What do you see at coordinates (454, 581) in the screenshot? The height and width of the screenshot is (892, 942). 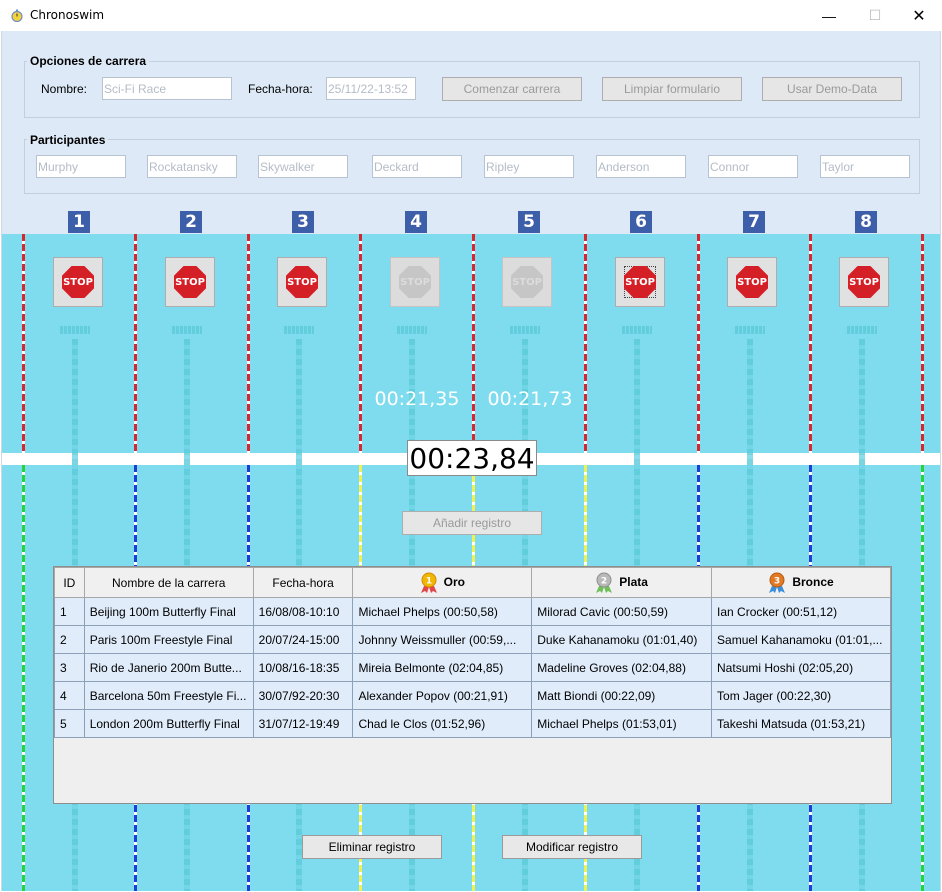 I see `gold-header-label: Oro` at bounding box center [454, 581].